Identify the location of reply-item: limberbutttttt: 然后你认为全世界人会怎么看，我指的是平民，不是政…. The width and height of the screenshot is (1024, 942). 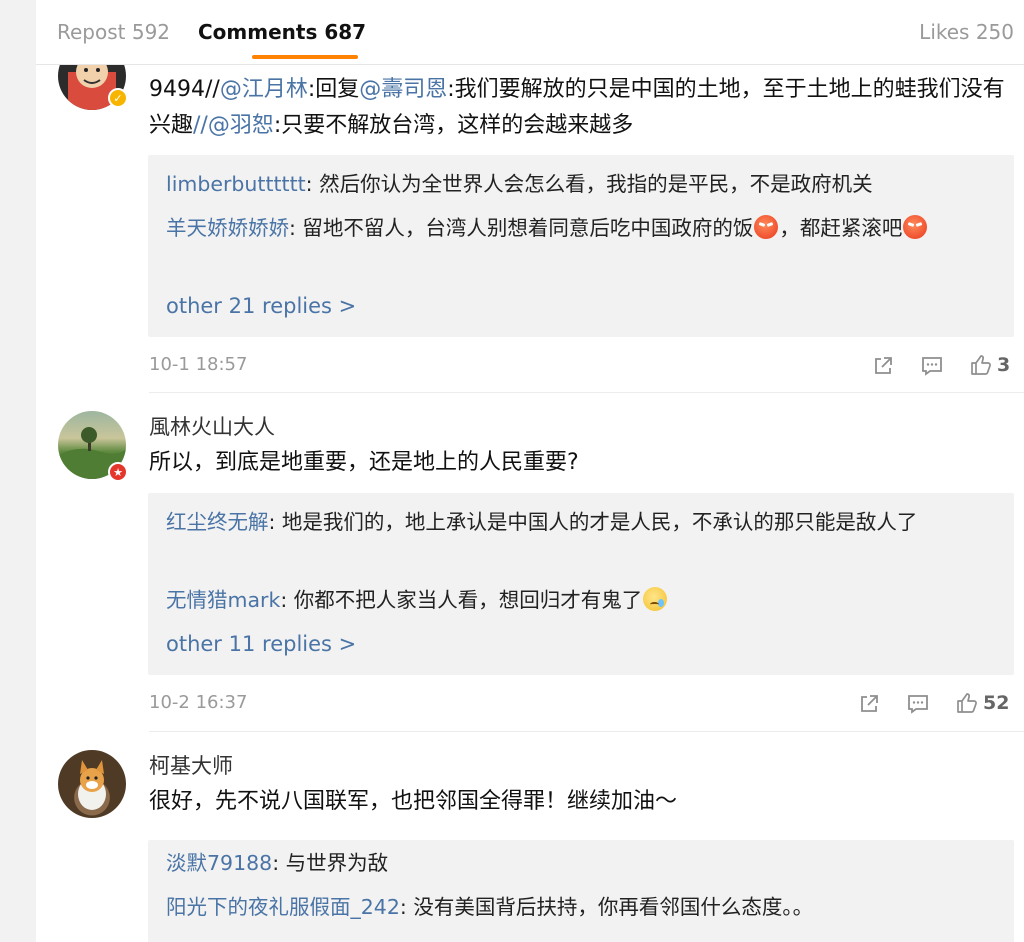
(581, 184).